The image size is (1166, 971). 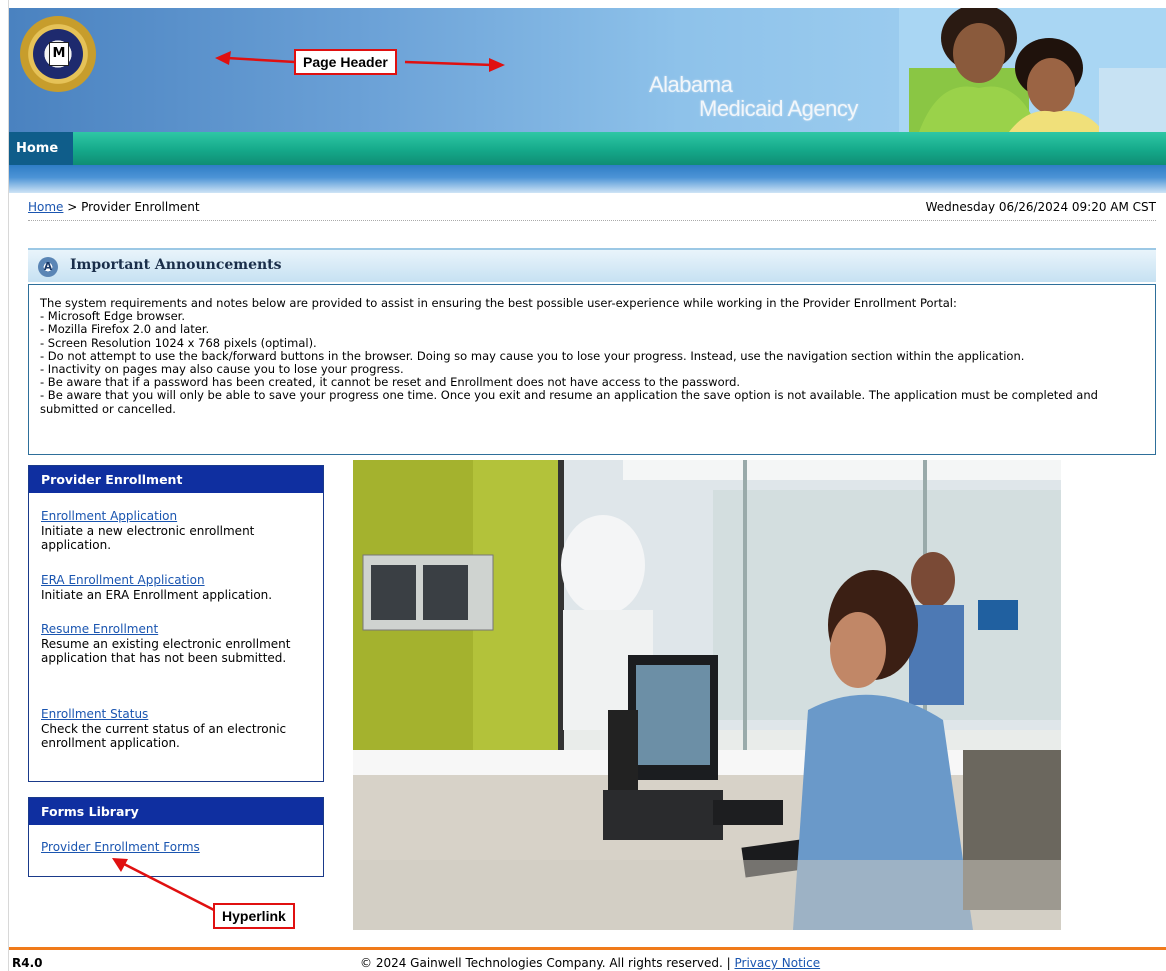 What do you see at coordinates (48, 267) in the screenshot?
I see `announcement-icon: A` at bounding box center [48, 267].